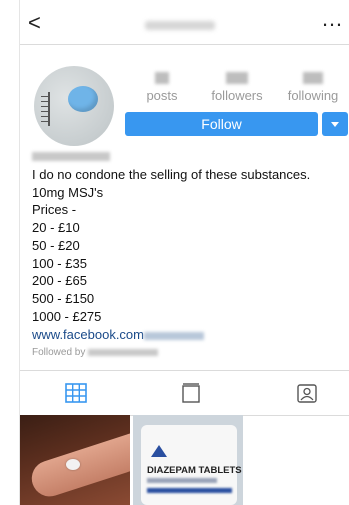  I want to click on username-blurred, so click(180, 25).